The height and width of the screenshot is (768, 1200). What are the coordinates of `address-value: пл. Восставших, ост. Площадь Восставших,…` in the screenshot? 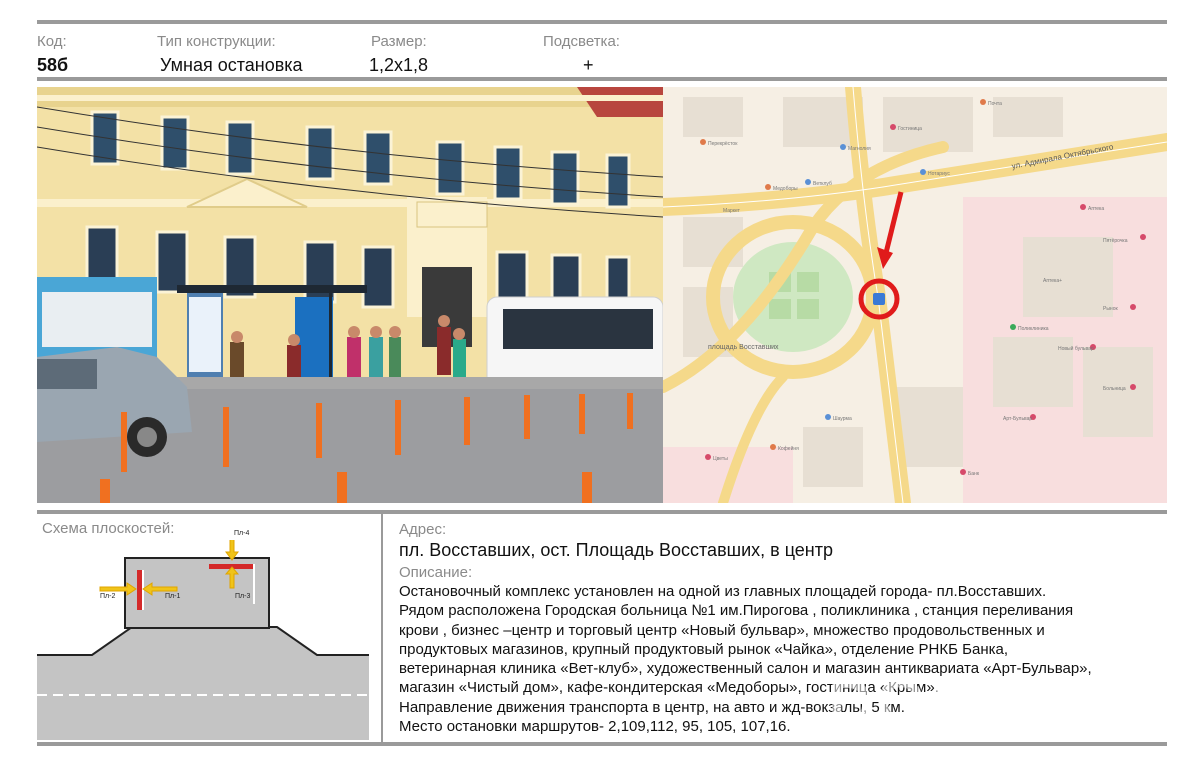 It's located at (616, 550).